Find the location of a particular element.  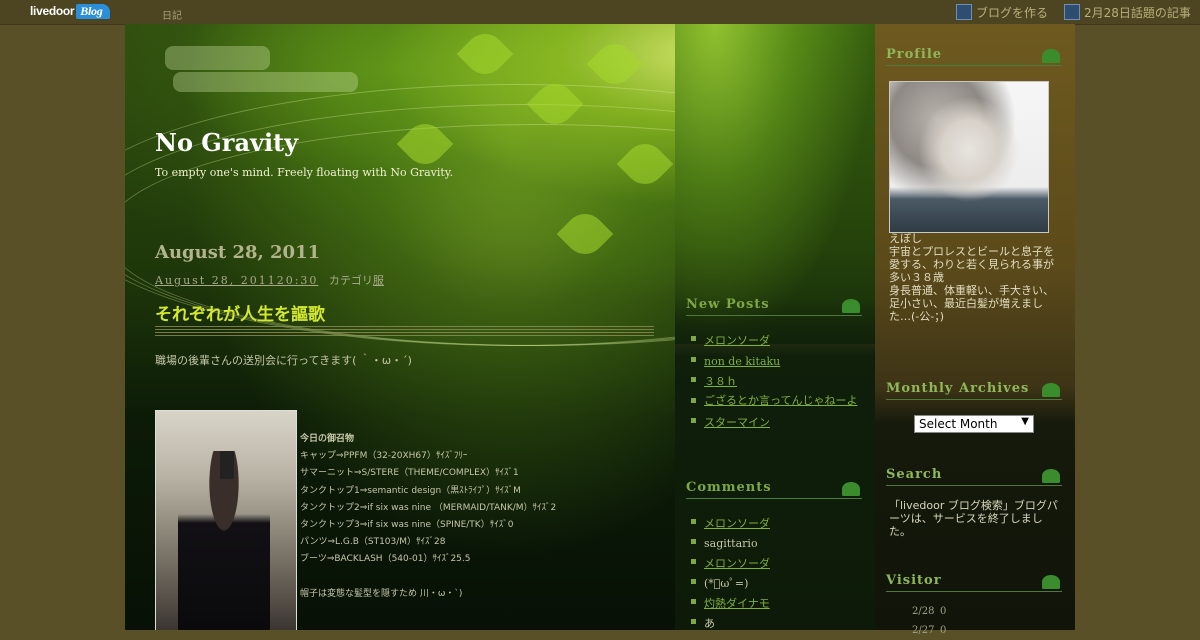

make-blog-link: ブログを作る is located at coordinates (1002, 12).